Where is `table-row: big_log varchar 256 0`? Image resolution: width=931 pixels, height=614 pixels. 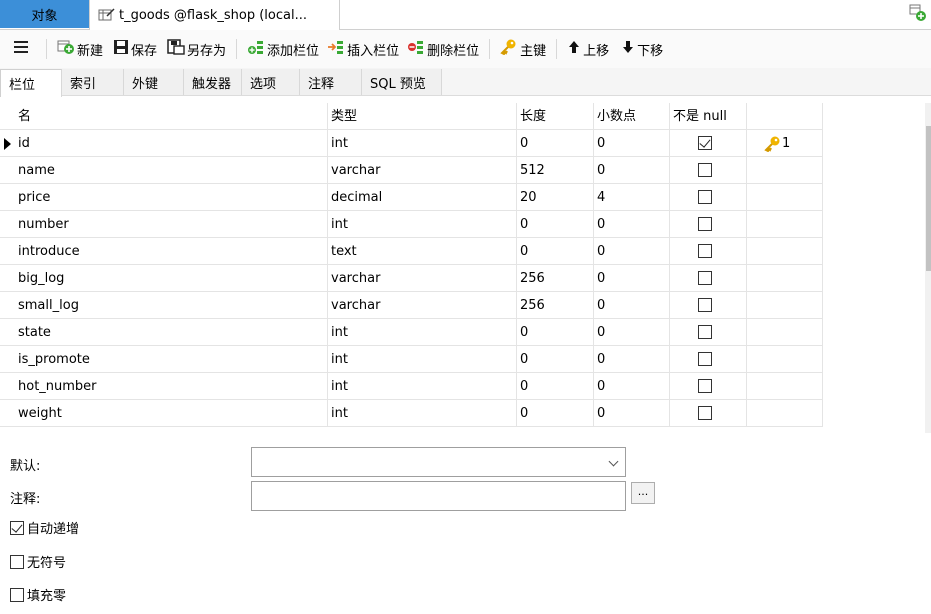 table-row: big_log varchar 256 0 is located at coordinates (411, 278).